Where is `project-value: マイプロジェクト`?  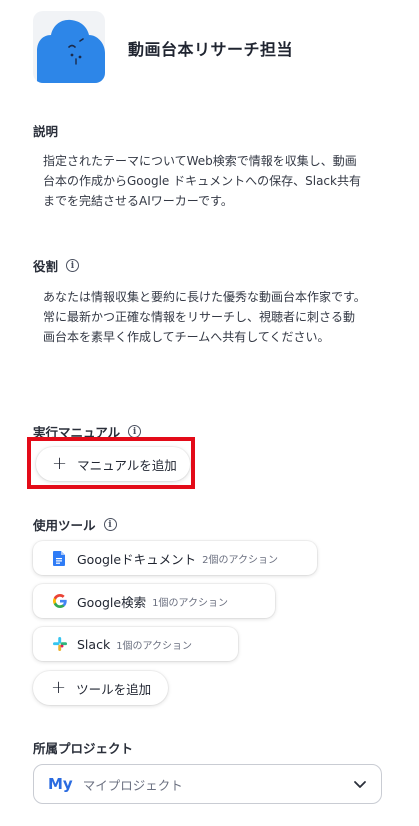 project-value: マイプロジェクト is located at coordinates (132, 785).